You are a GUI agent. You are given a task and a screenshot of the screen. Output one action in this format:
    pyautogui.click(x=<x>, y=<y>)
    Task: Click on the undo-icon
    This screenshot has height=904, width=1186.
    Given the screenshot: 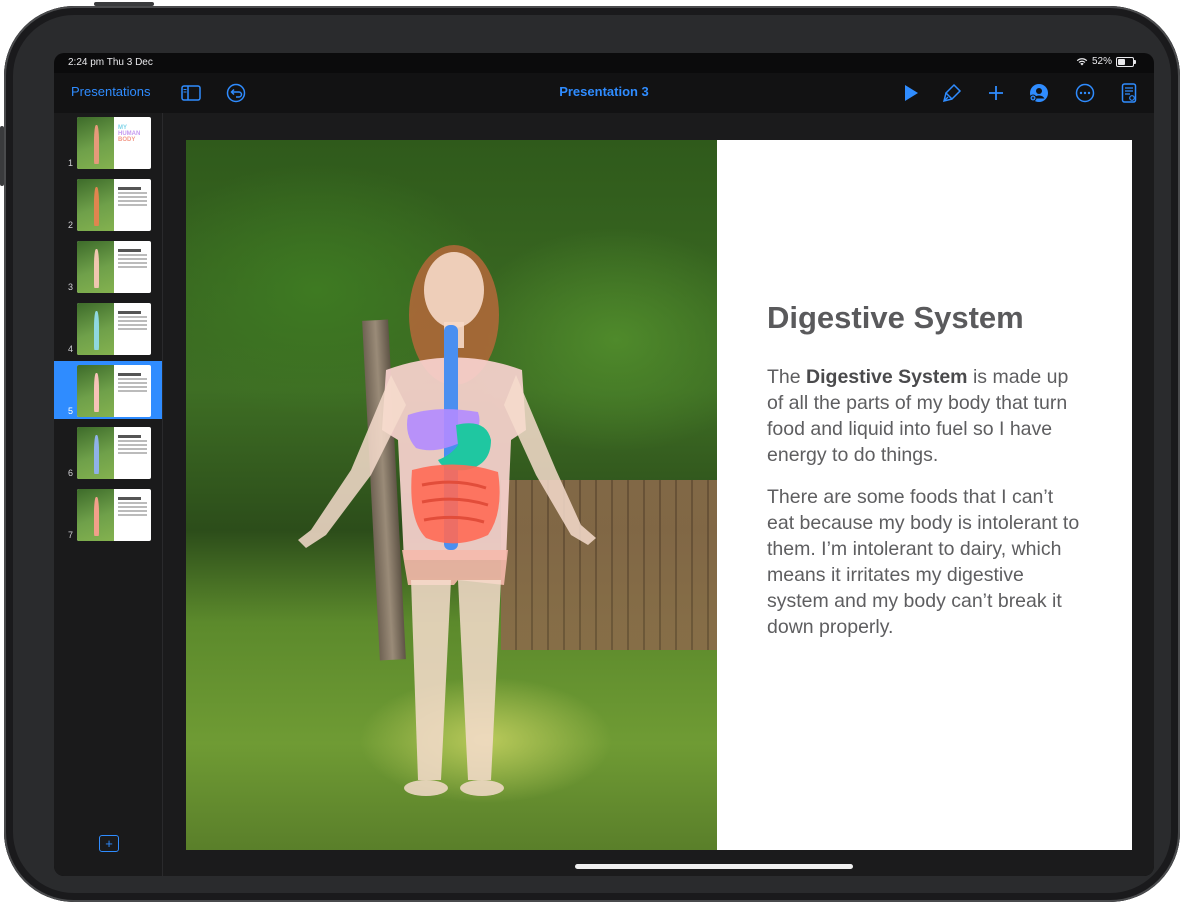 What is the action you would take?
    pyautogui.click(x=236, y=93)
    